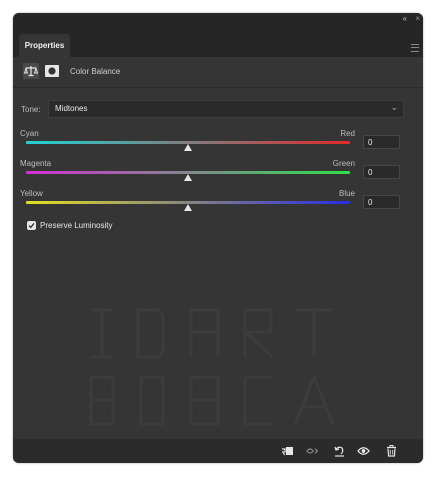 This screenshot has width=437, height=480. What do you see at coordinates (394, 107) in the screenshot?
I see `chevron-down-icon: ⌄` at bounding box center [394, 107].